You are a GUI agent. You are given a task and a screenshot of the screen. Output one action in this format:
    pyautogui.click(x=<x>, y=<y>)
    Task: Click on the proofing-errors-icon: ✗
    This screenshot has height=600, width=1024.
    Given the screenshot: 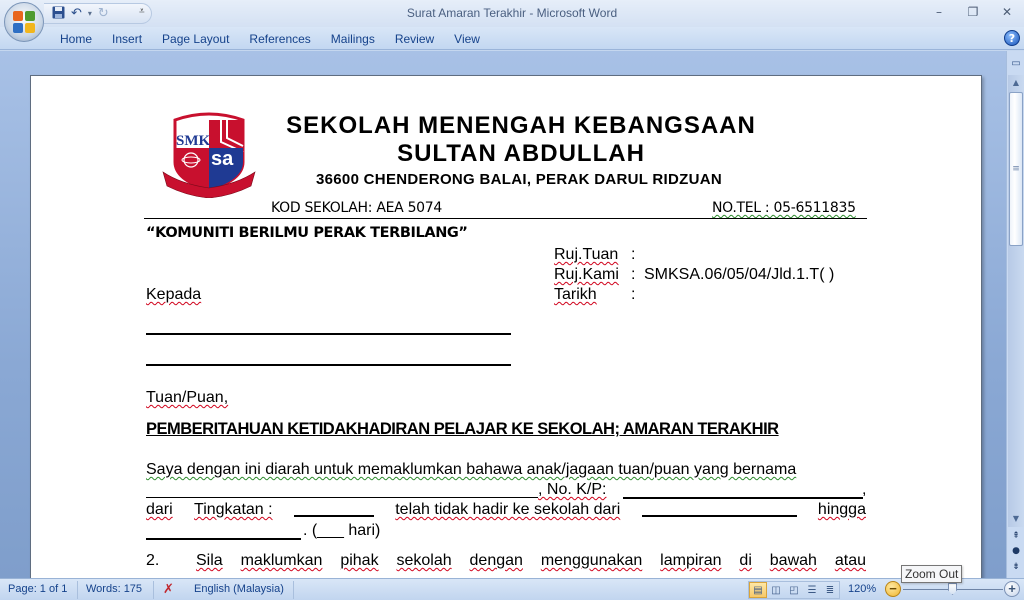 What is the action you would take?
    pyautogui.click(x=168, y=589)
    